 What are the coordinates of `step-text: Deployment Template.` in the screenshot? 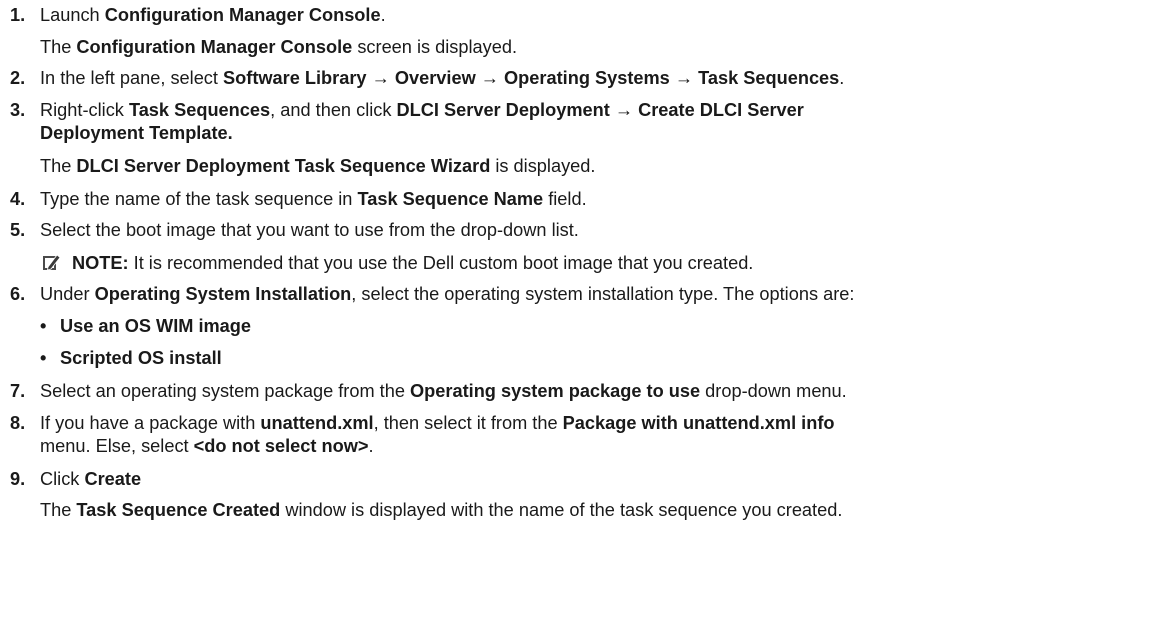 It's located at (136, 133).